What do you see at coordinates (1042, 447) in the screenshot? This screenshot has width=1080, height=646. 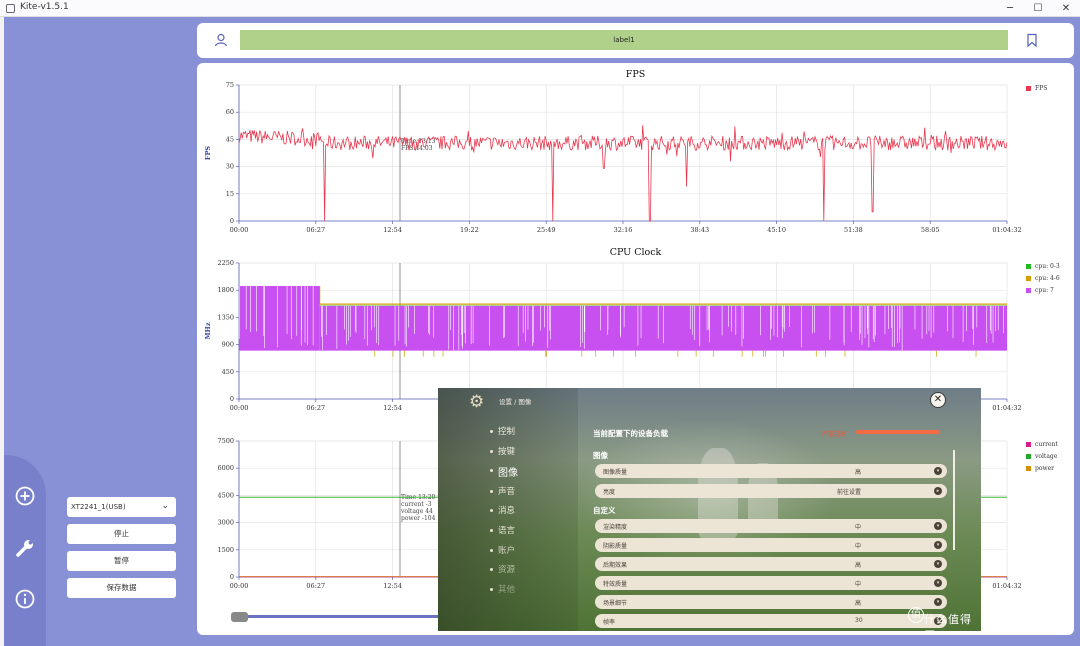 I see `legend-item-current: current` at bounding box center [1042, 447].